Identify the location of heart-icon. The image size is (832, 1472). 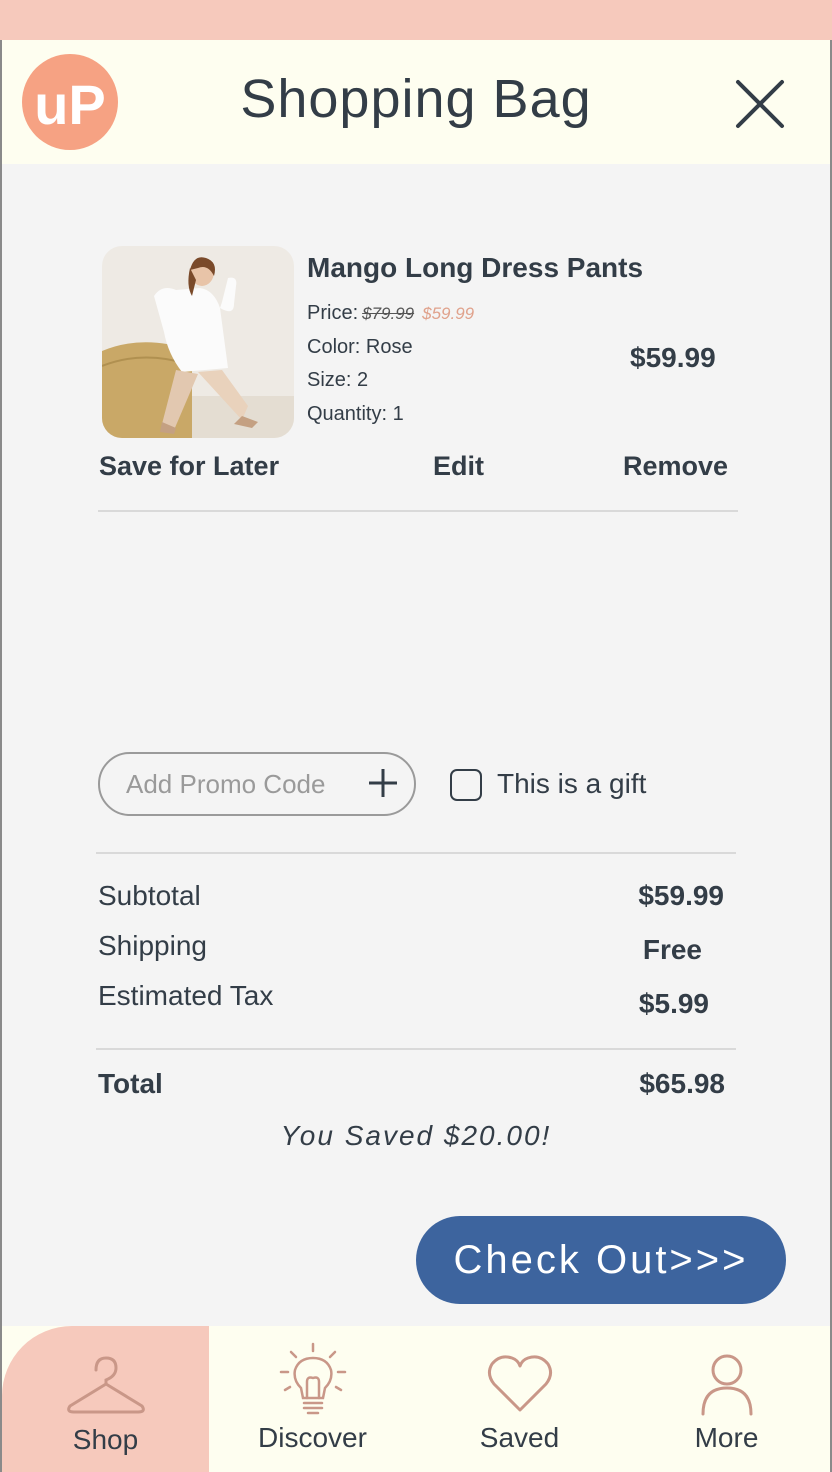
(520, 1385).